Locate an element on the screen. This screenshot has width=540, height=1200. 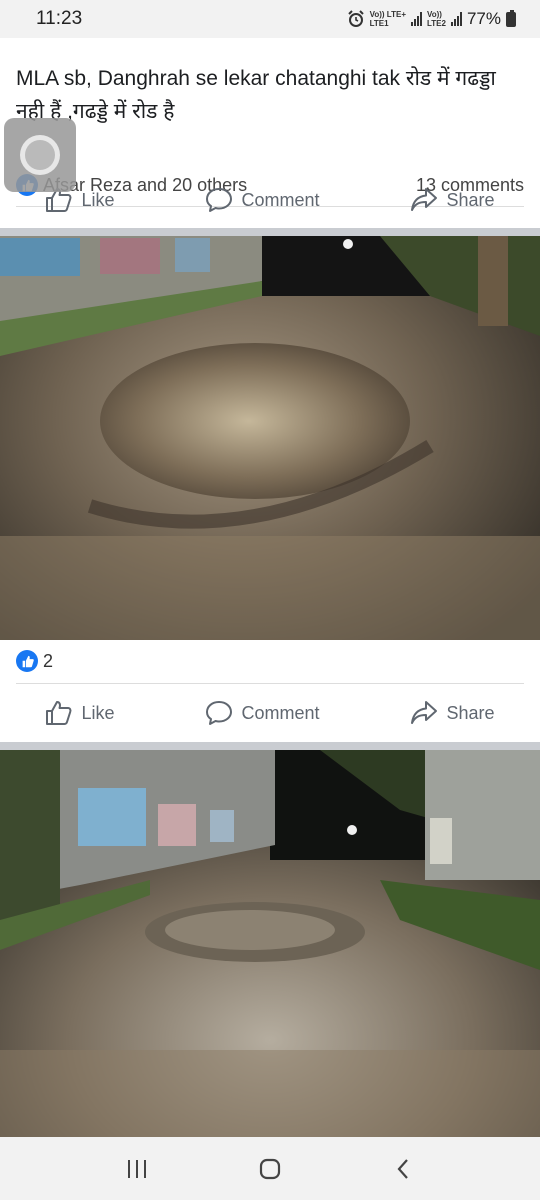
recents-icon is located at coordinates (136, 1168).